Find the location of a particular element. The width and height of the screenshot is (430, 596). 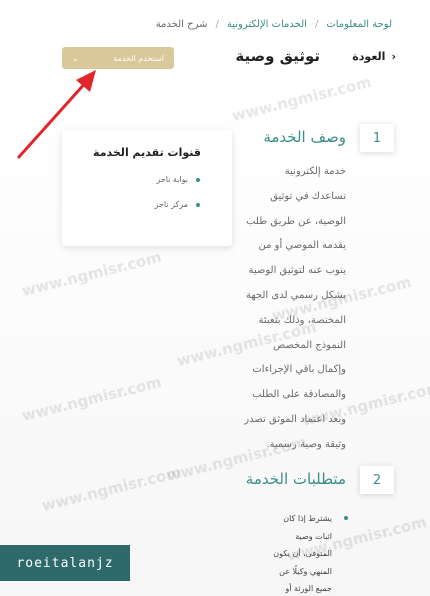

description-line: وإكمال باقي الإجراءات is located at coordinates (299, 370).